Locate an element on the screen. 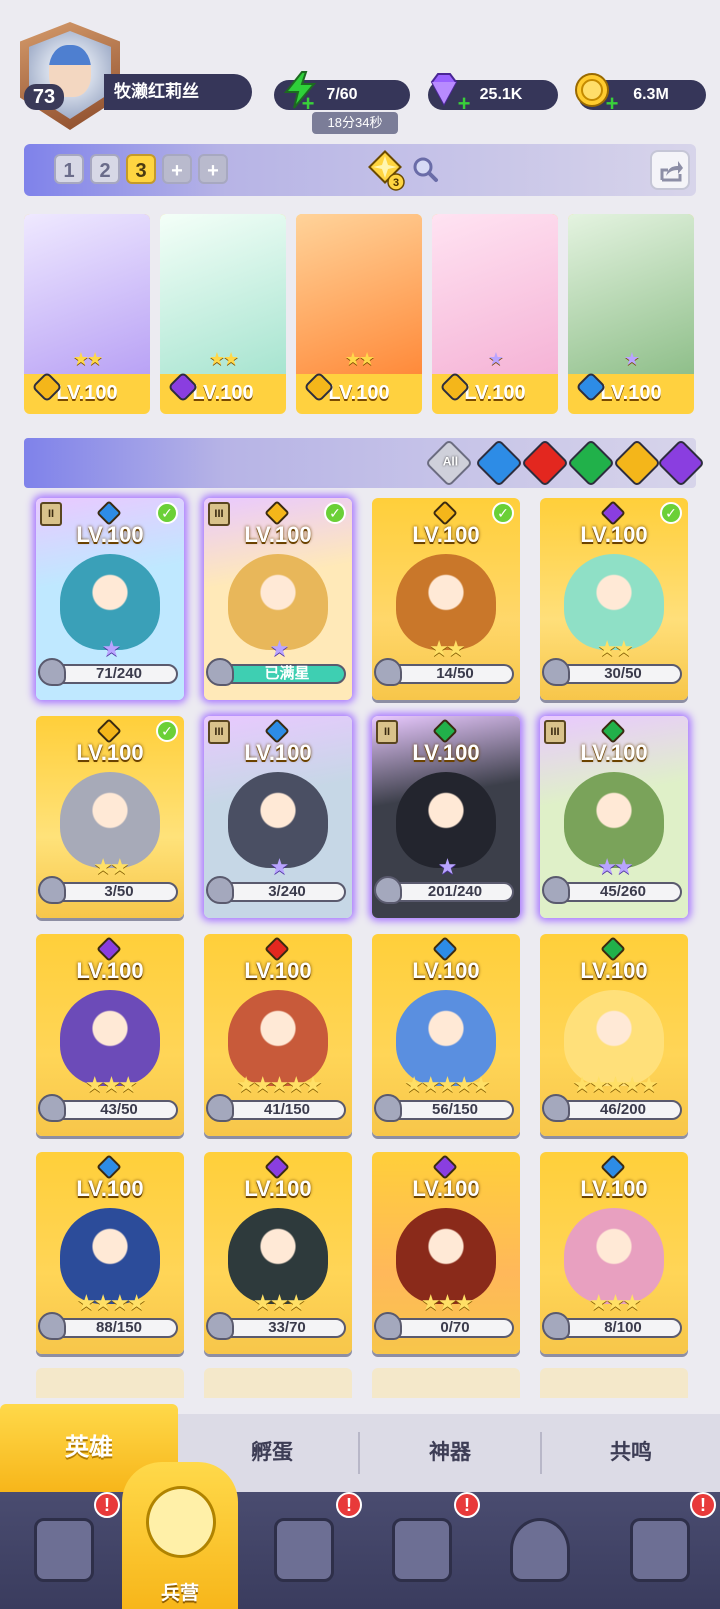  nav-cards: ! is located at coordinates (62, 1550).